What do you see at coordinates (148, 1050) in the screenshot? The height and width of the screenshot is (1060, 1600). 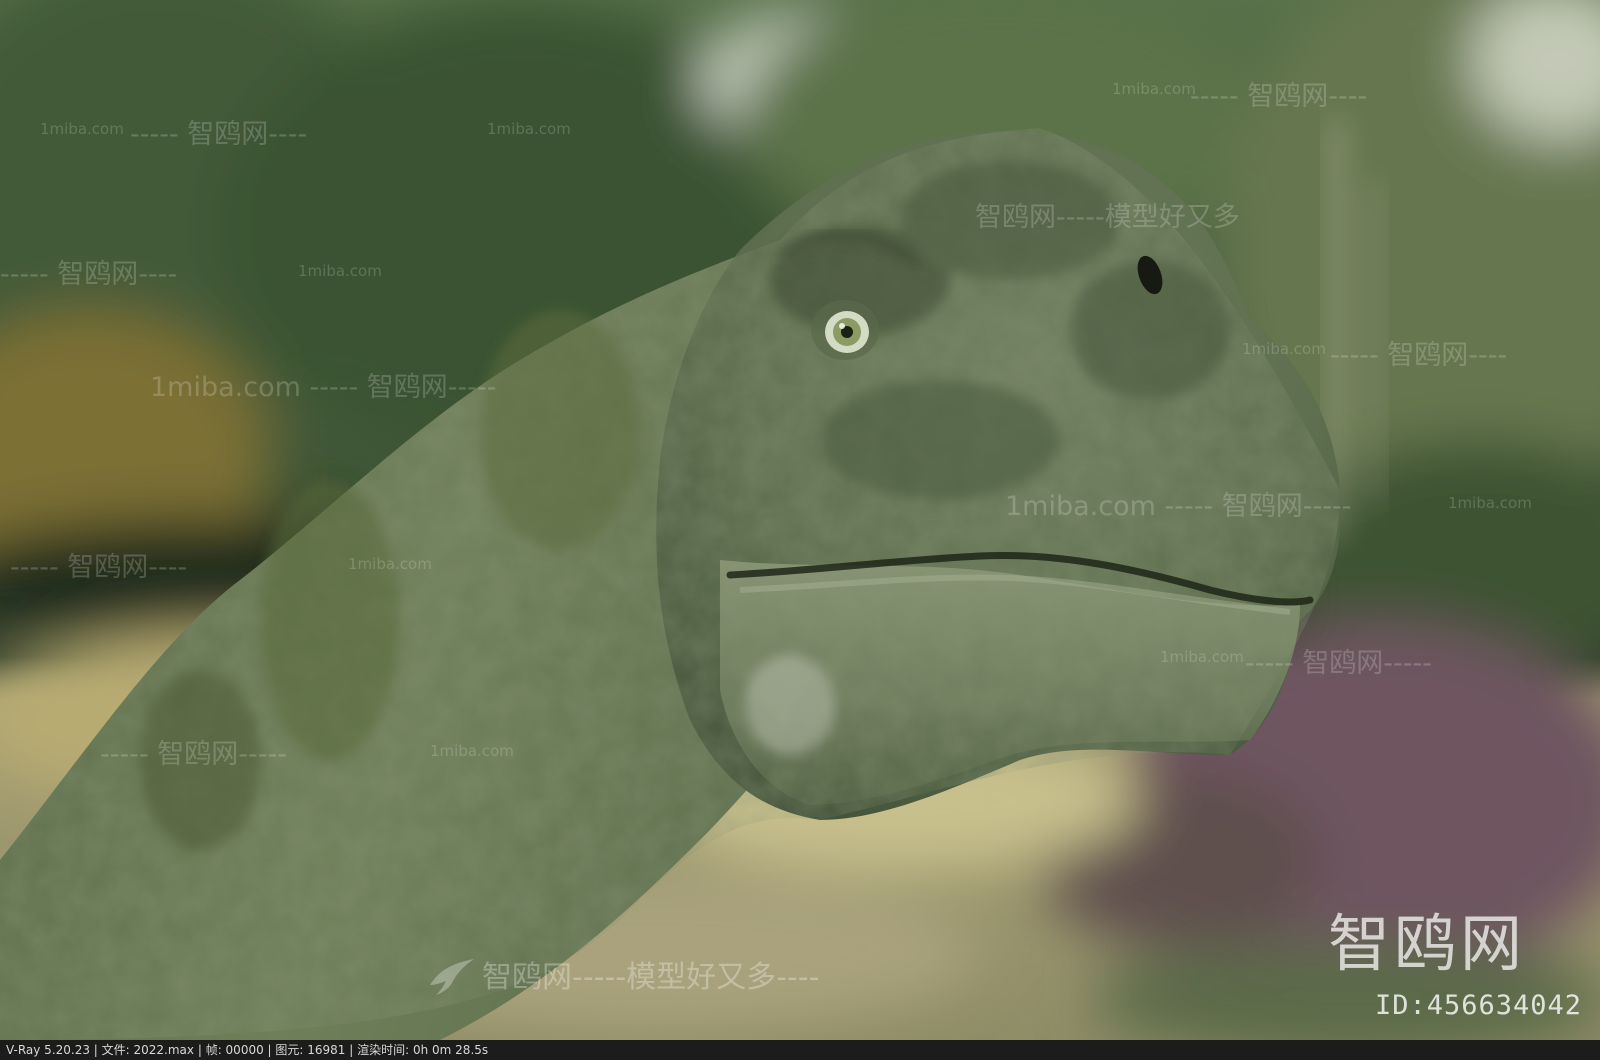 I see `status-file: 文件: 2022.max` at bounding box center [148, 1050].